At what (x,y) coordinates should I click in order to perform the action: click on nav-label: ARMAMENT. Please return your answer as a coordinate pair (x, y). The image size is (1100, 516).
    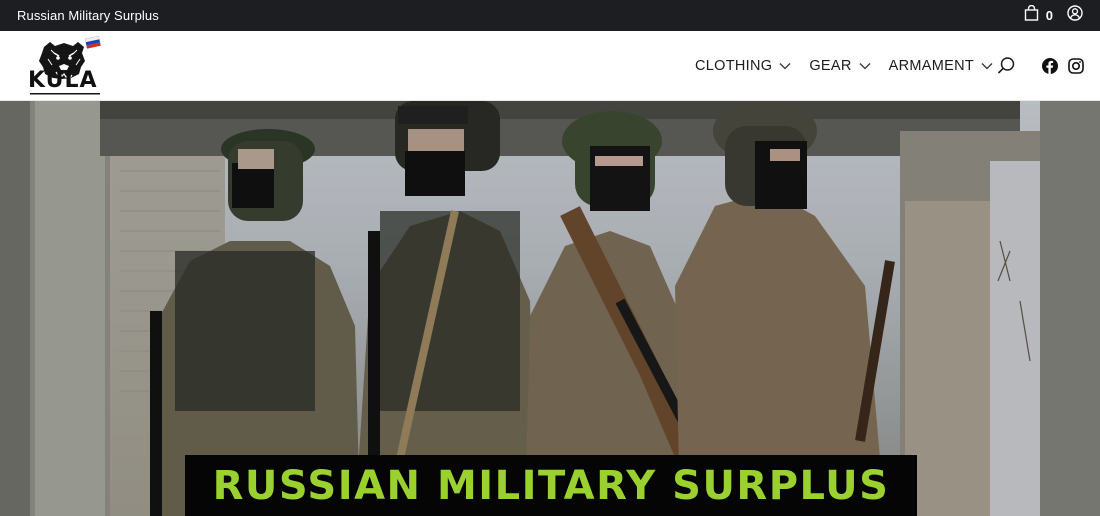
    Looking at the image, I should click on (931, 66).